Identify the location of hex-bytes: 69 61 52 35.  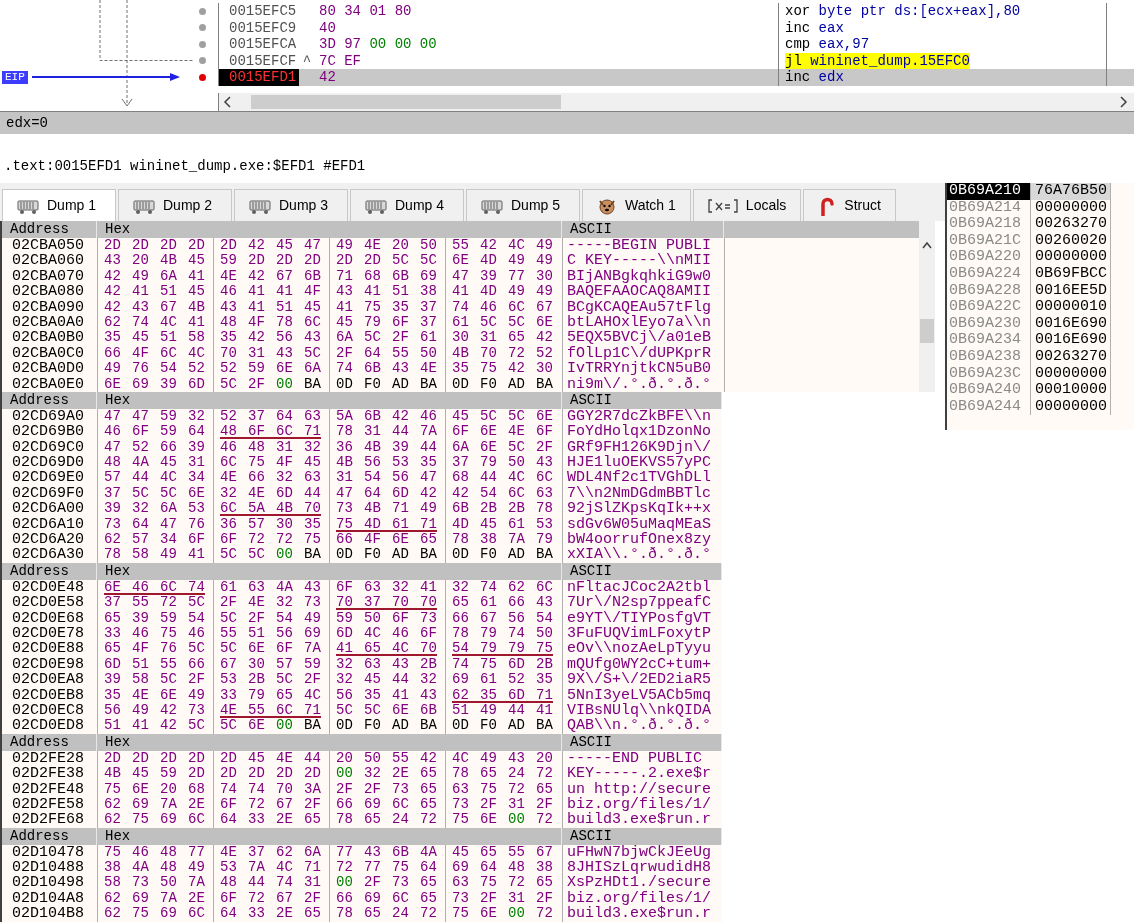
(502, 680).